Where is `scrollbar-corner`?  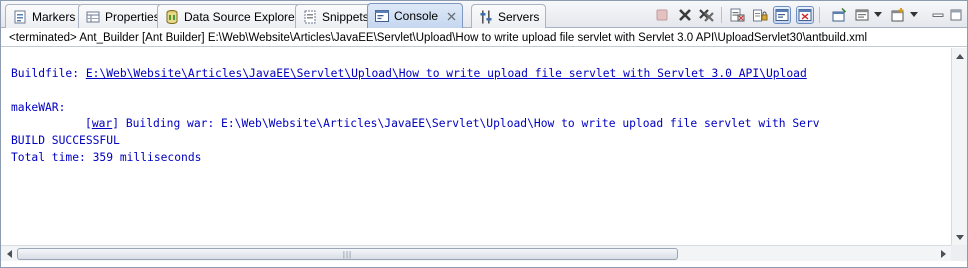 scrollbar-corner is located at coordinates (959, 253).